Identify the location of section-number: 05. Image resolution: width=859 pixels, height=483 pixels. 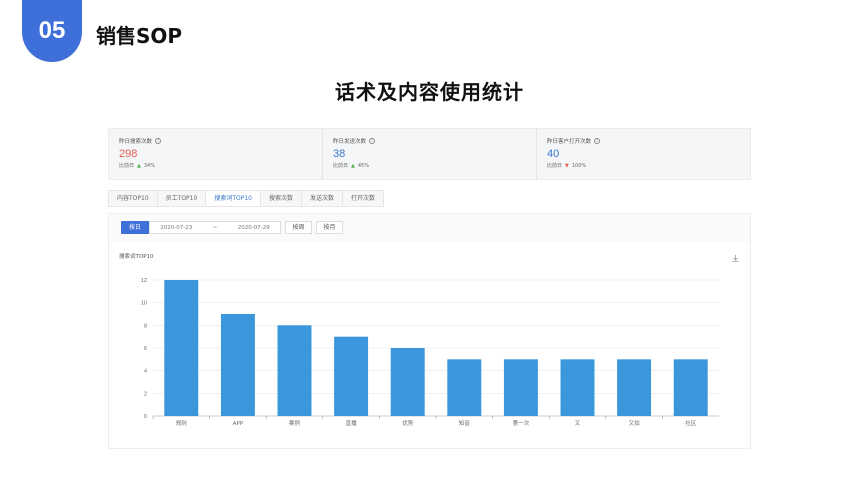
(52, 30).